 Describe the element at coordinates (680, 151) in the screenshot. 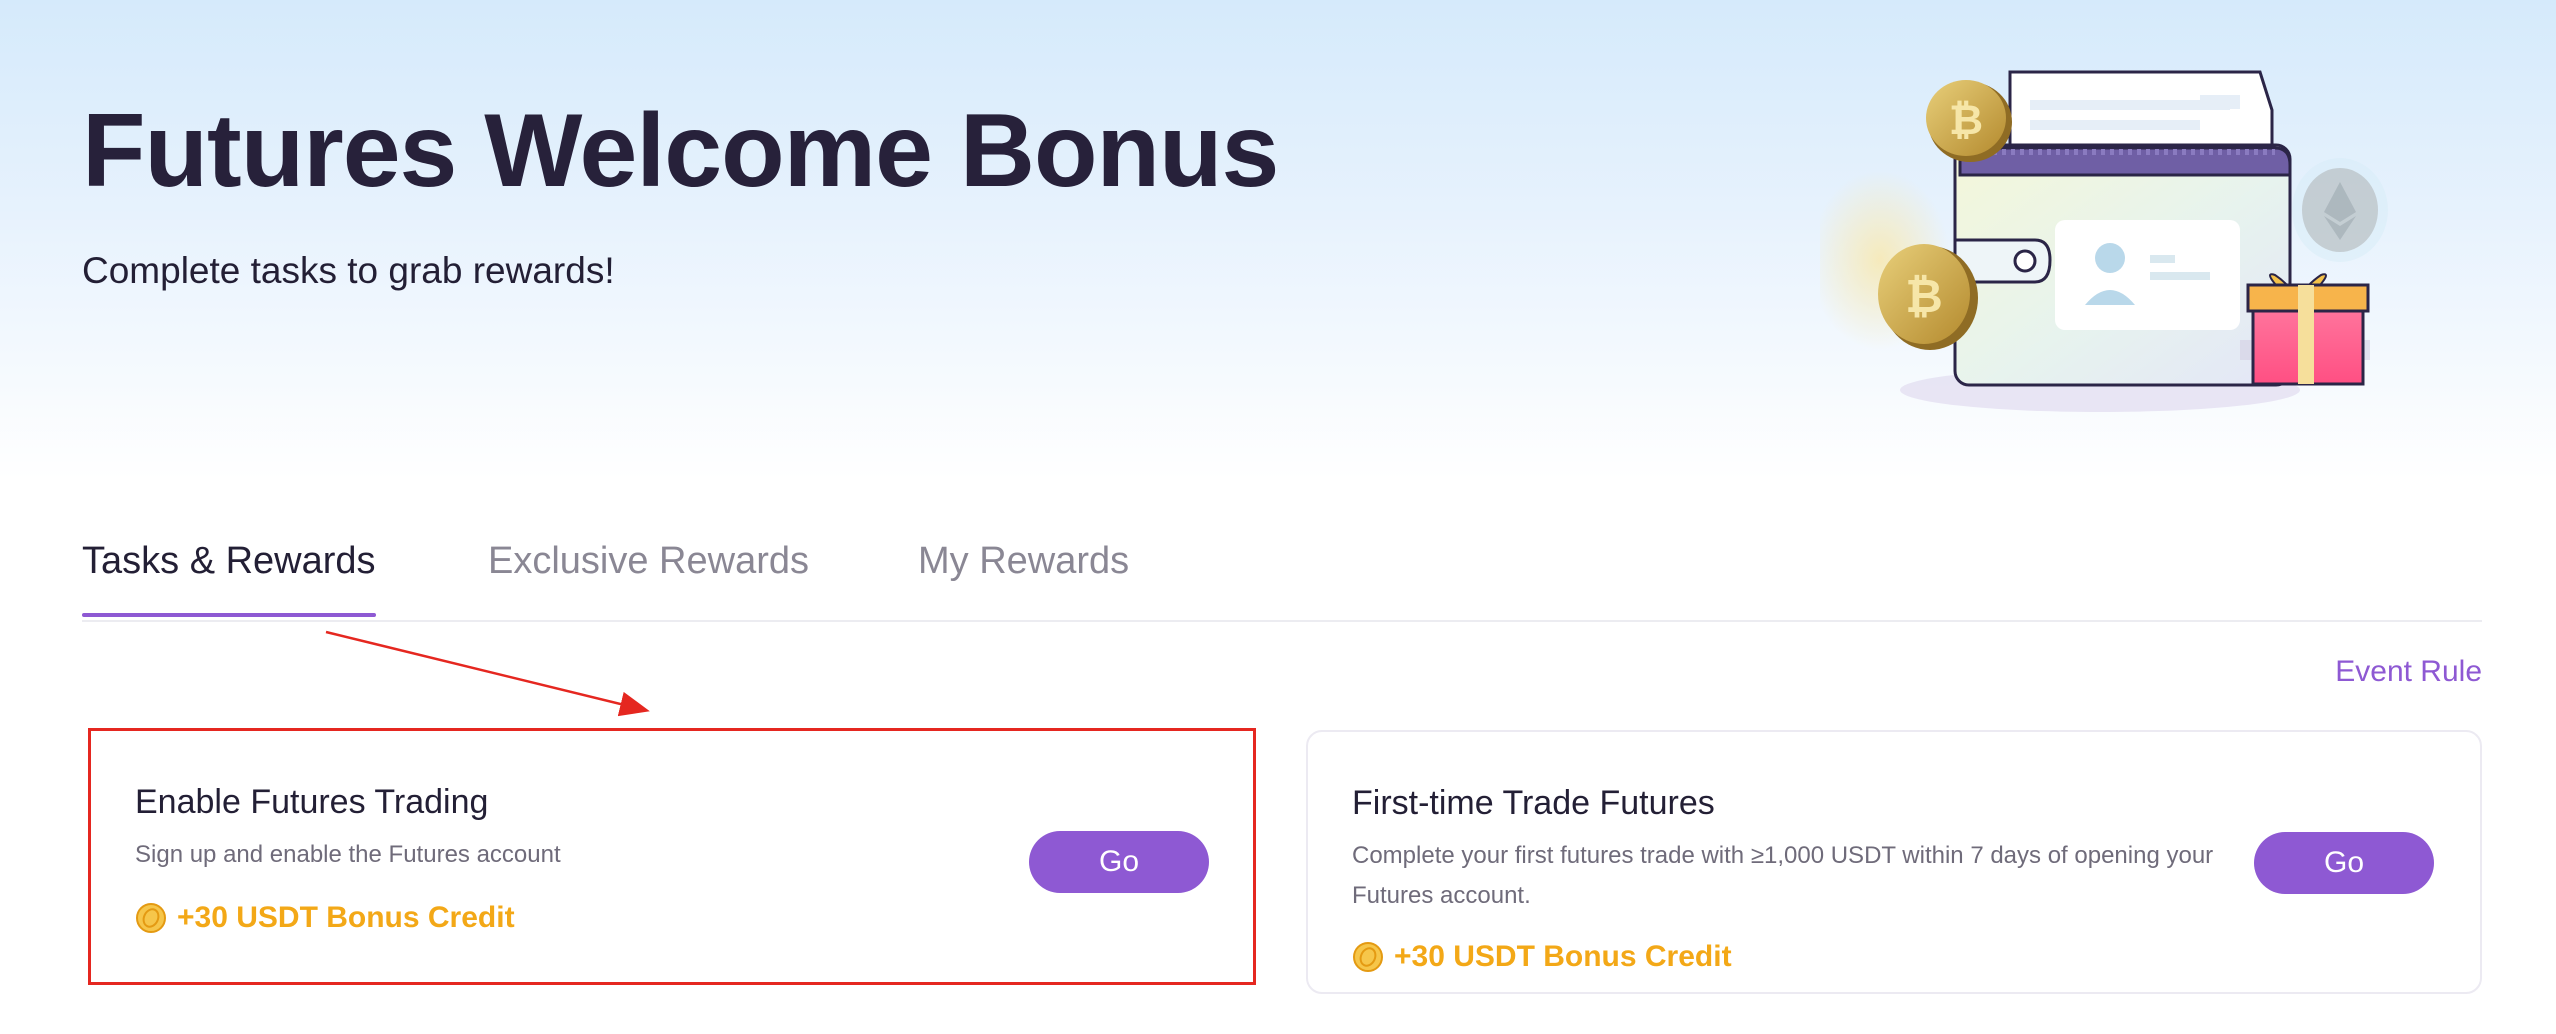

I see `page-title: Futures Welcome Bonus` at that location.